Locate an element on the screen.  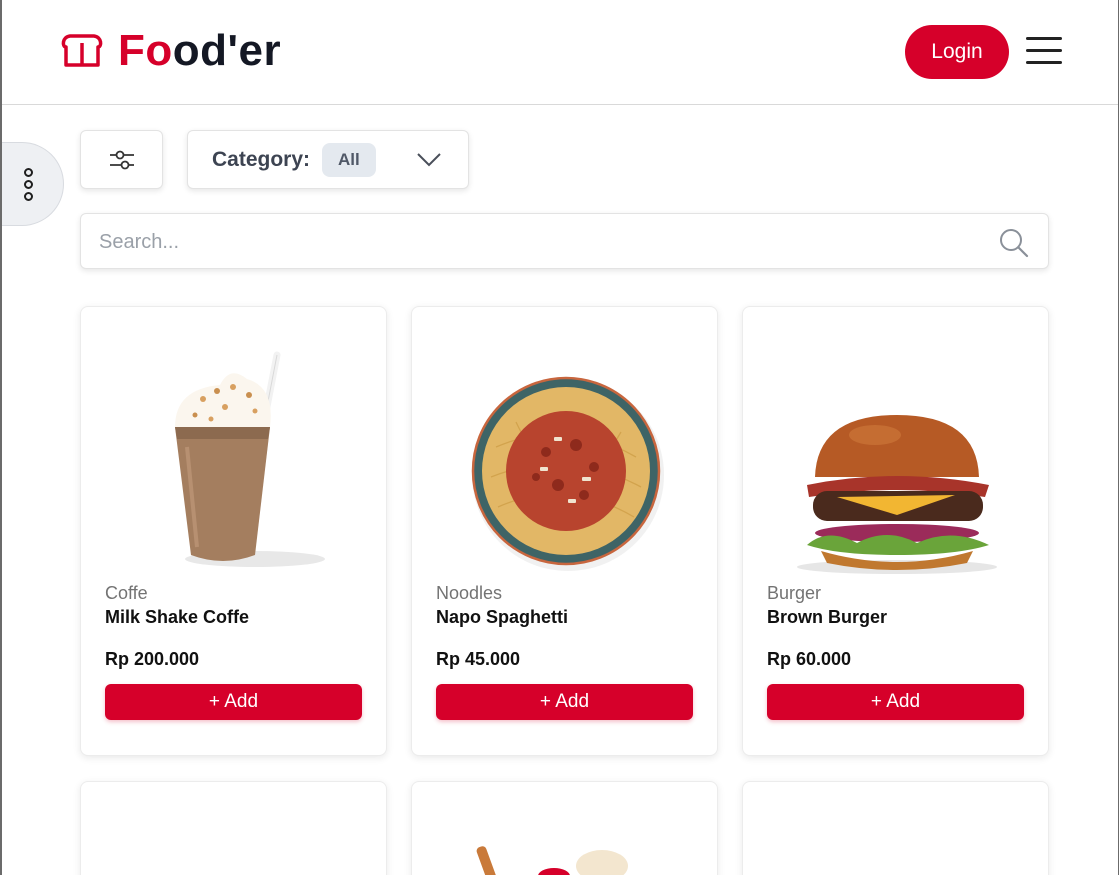
product-category: Coffe is located at coordinates (126, 593).